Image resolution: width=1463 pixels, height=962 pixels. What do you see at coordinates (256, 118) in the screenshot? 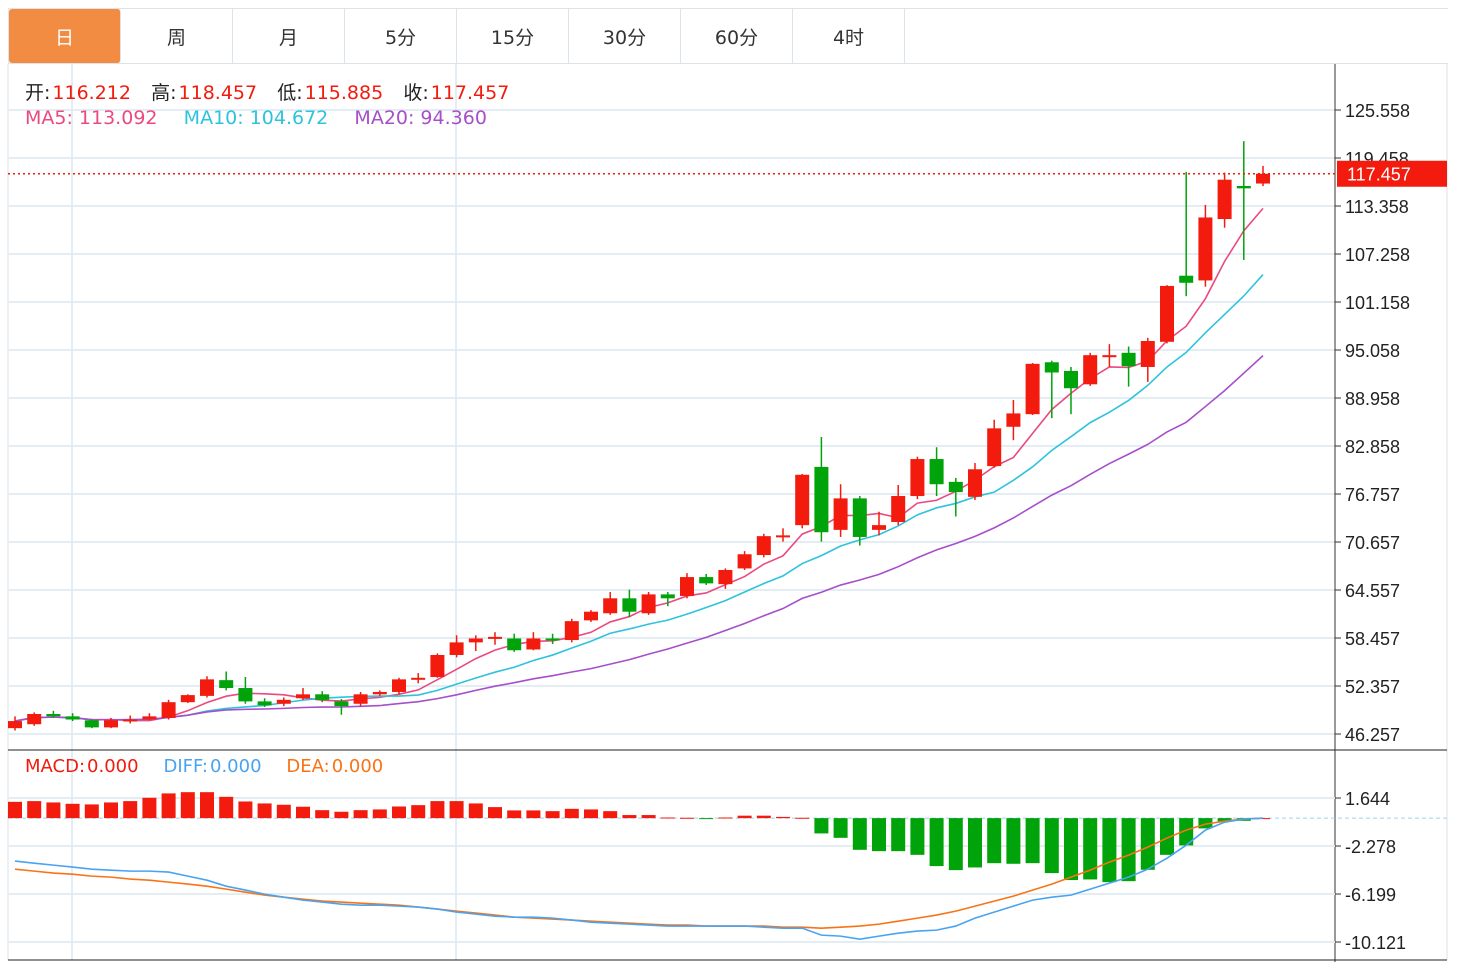
I see `ma10-legend: MA10: 104.672` at bounding box center [256, 118].